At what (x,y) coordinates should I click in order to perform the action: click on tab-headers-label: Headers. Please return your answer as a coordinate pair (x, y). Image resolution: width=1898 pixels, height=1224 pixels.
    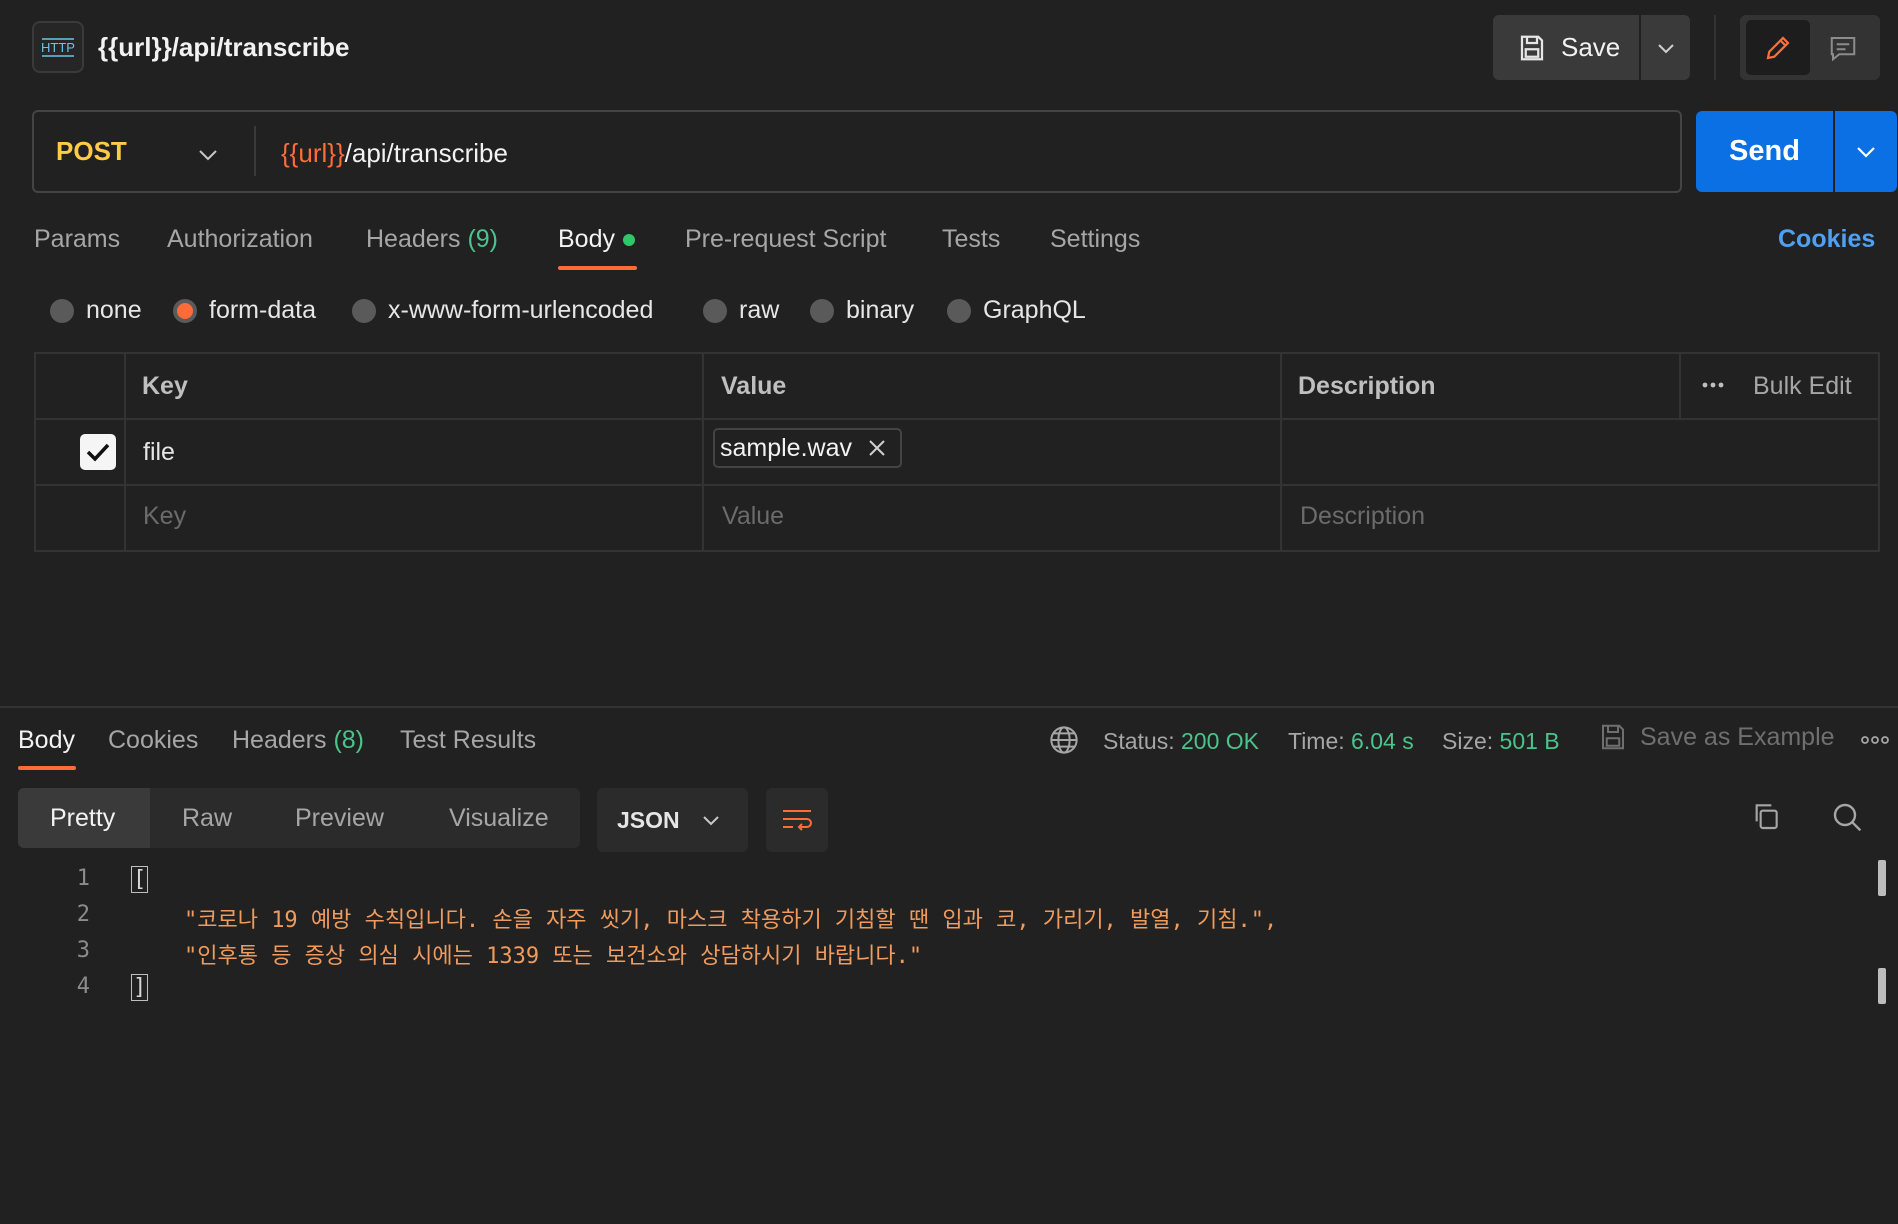
    Looking at the image, I should click on (413, 239).